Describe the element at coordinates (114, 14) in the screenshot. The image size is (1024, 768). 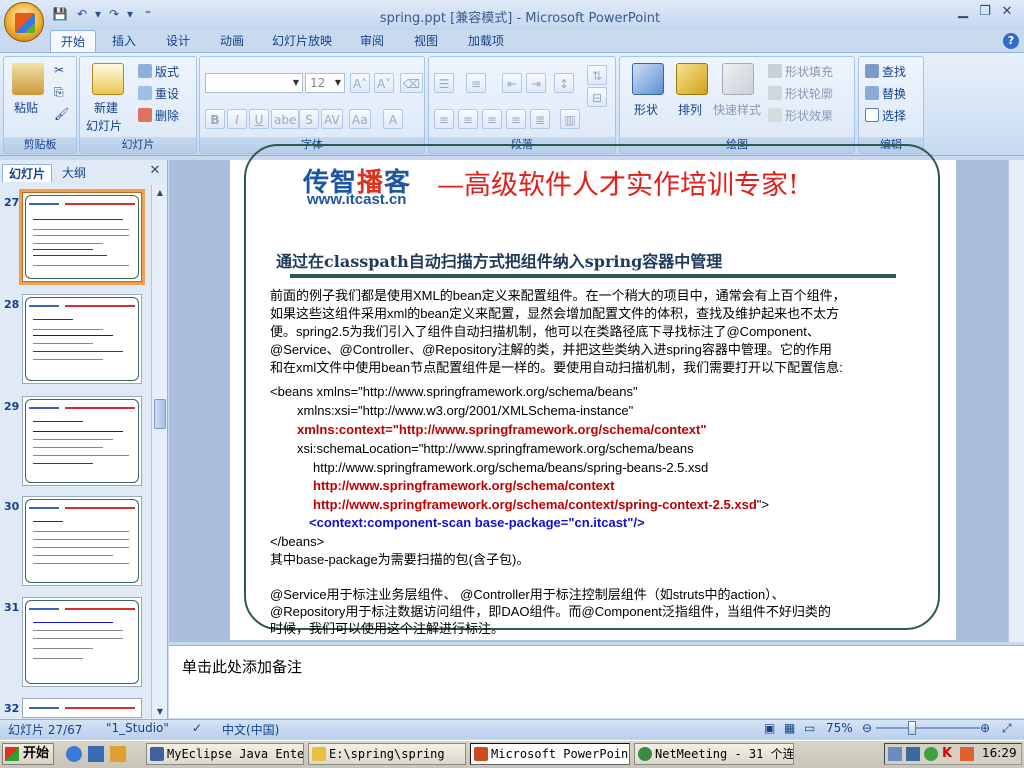
I see `redo-icon: ↷` at that location.